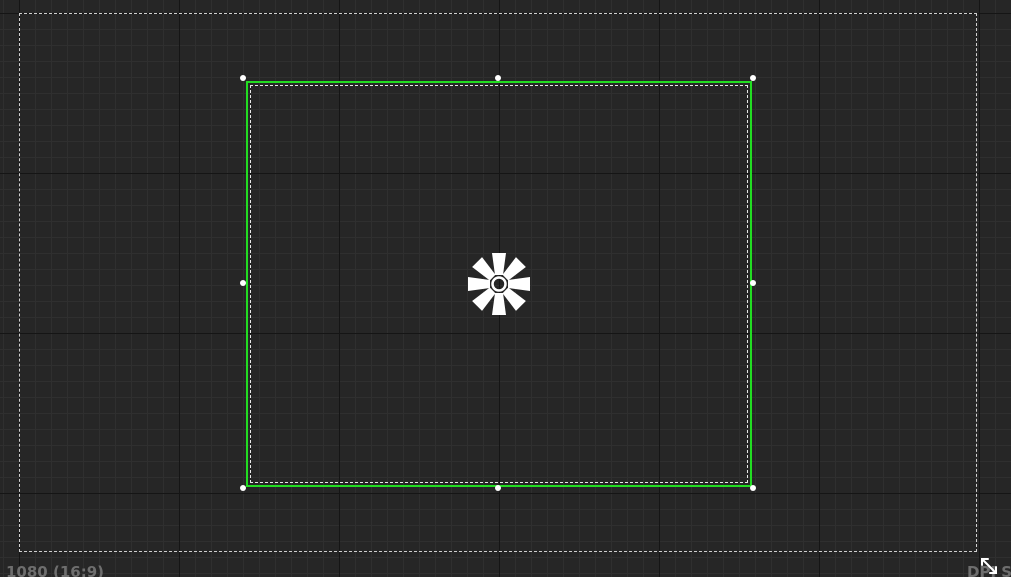  Describe the element at coordinates (753, 488) in the screenshot. I see `resize-handle-bottom-right` at that location.